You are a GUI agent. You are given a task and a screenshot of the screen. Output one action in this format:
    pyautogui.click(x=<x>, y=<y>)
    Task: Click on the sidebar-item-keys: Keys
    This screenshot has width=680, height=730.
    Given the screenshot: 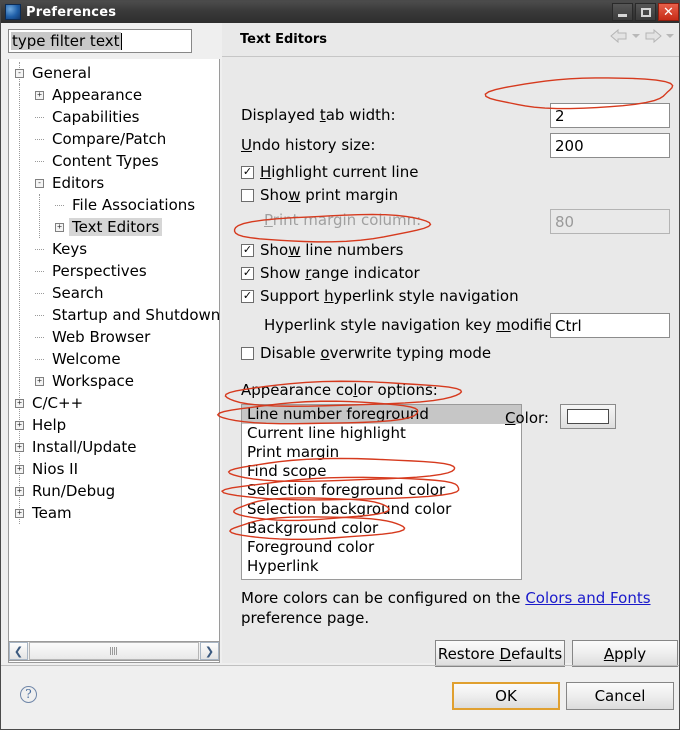 What is the action you would take?
    pyautogui.click(x=114, y=249)
    